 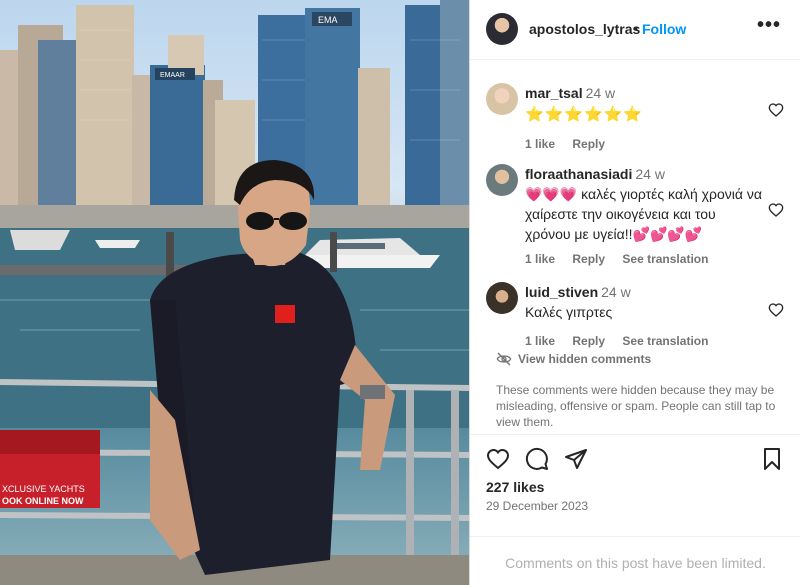 What do you see at coordinates (584, 359) in the screenshot?
I see `view-hidden-comments-label: View hidden comments` at bounding box center [584, 359].